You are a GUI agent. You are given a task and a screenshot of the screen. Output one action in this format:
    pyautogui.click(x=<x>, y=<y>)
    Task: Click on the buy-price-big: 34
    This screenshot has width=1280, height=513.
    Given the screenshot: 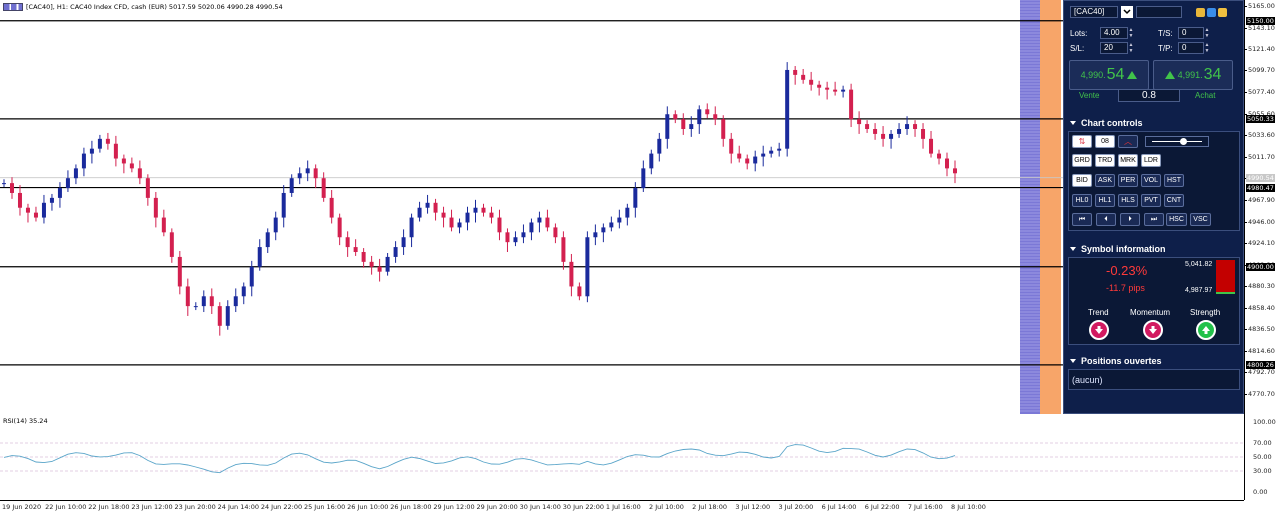 What is the action you would take?
    pyautogui.click(x=1212, y=74)
    